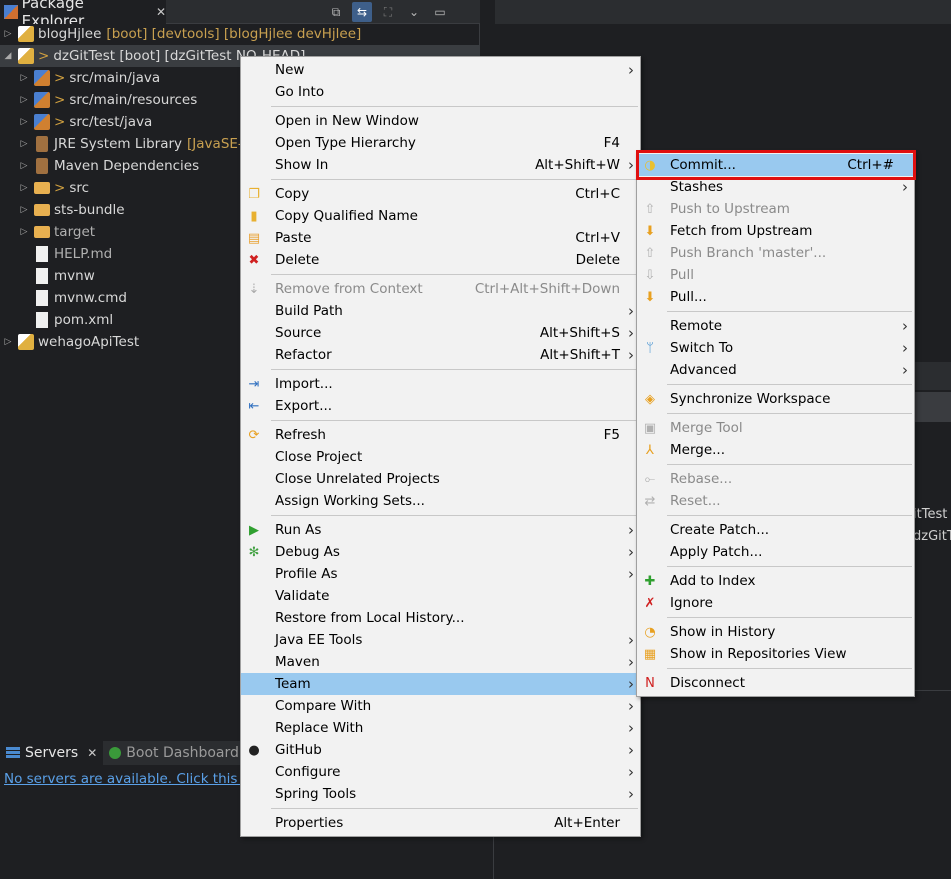 The height and width of the screenshot is (879, 951). I want to click on menu-item-properties: Properties Alt+Enter, so click(440, 823).